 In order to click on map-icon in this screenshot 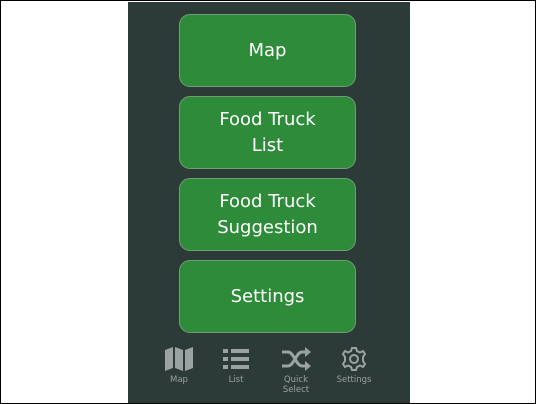, I will do `click(179, 359)`.